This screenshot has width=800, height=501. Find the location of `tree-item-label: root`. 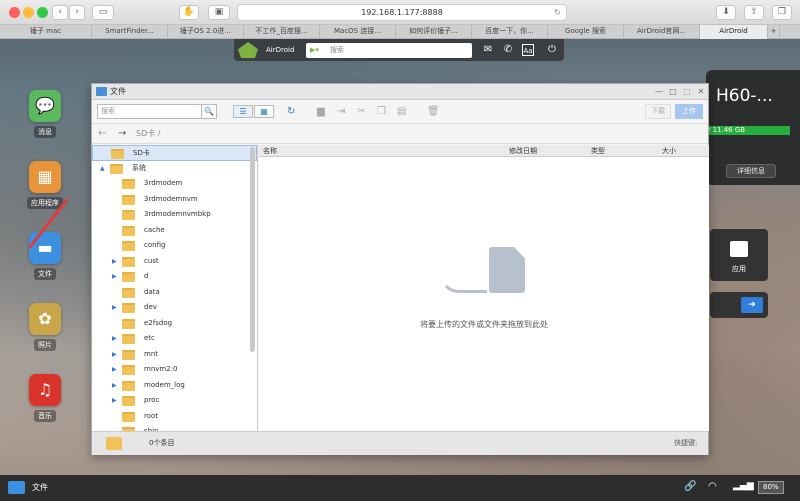

tree-item-label: root is located at coordinates (151, 415).